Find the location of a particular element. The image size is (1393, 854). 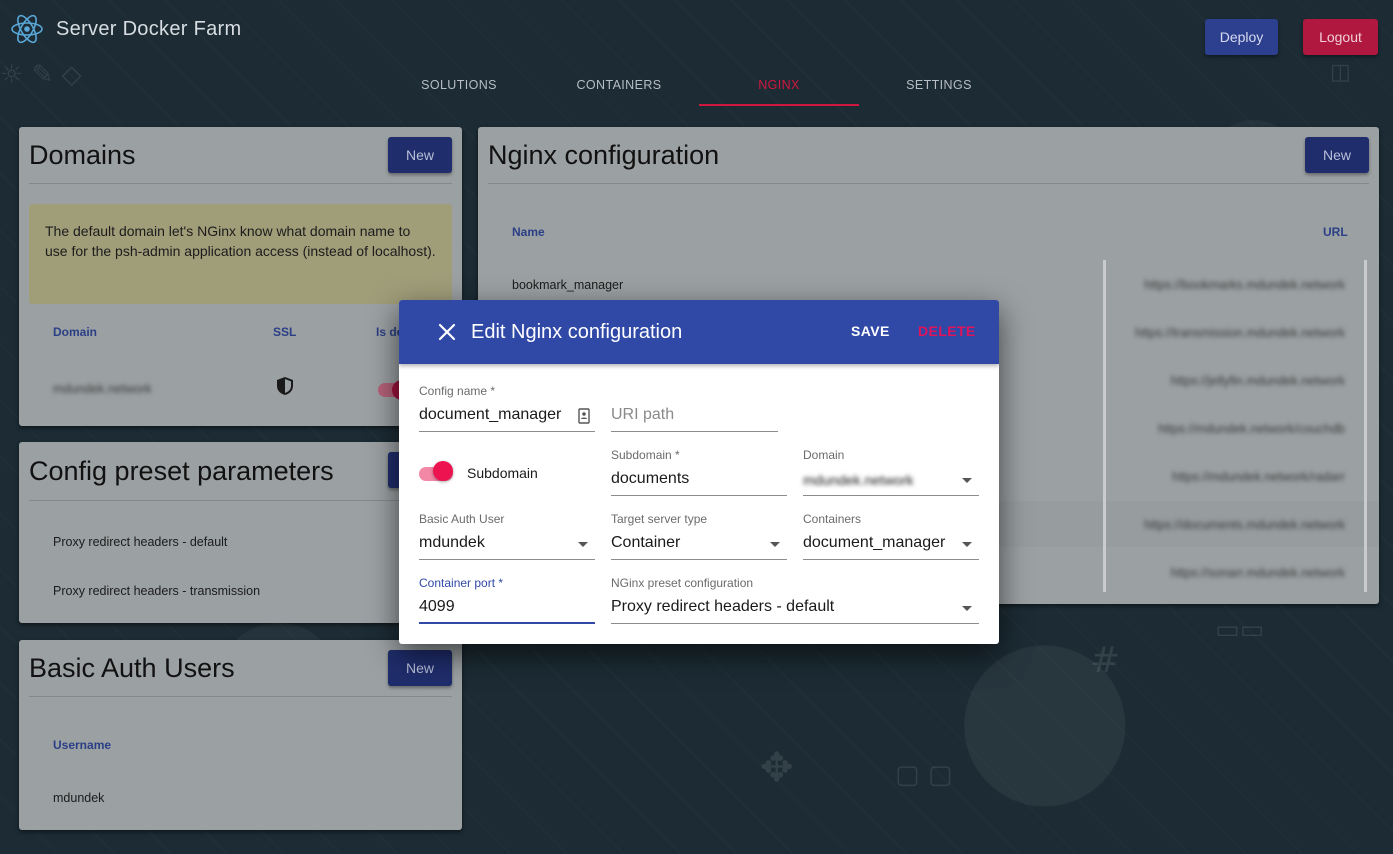

domain-label: Domain is located at coordinates (824, 455).